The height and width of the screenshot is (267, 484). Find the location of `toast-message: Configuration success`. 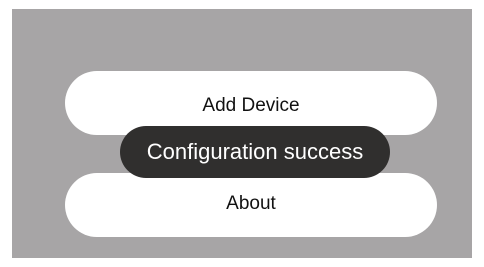

toast-message: Configuration success is located at coordinates (255, 151).